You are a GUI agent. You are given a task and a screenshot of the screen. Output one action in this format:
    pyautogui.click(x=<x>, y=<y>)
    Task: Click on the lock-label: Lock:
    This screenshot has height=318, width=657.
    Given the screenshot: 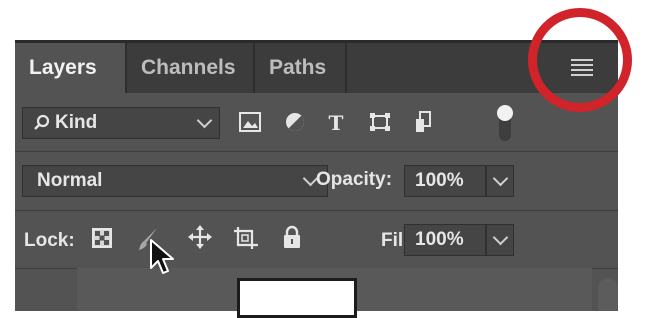 What is the action you would take?
    pyautogui.click(x=49, y=240)
    